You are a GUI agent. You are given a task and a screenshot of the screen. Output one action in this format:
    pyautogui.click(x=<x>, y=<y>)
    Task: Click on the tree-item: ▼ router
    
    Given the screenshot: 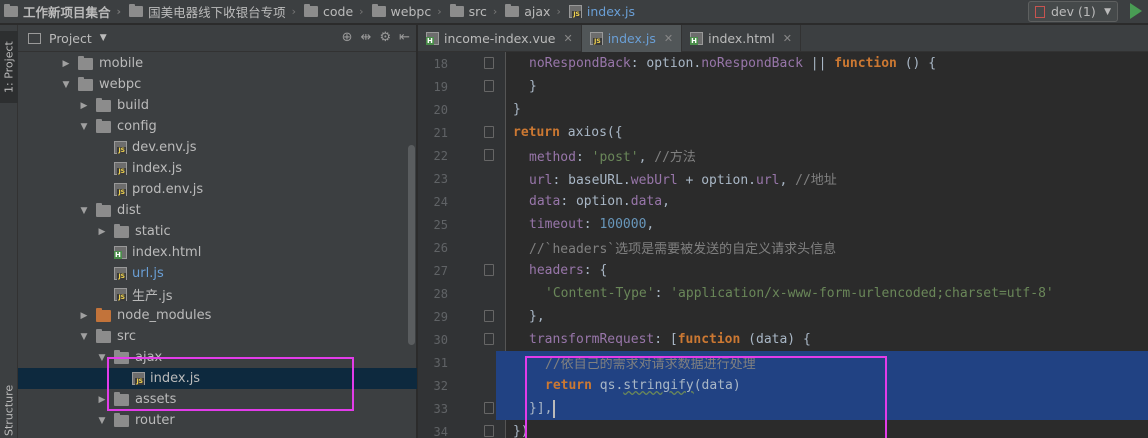 What is the action you would take?
    pyautogui.click(x=217, y=420)
    